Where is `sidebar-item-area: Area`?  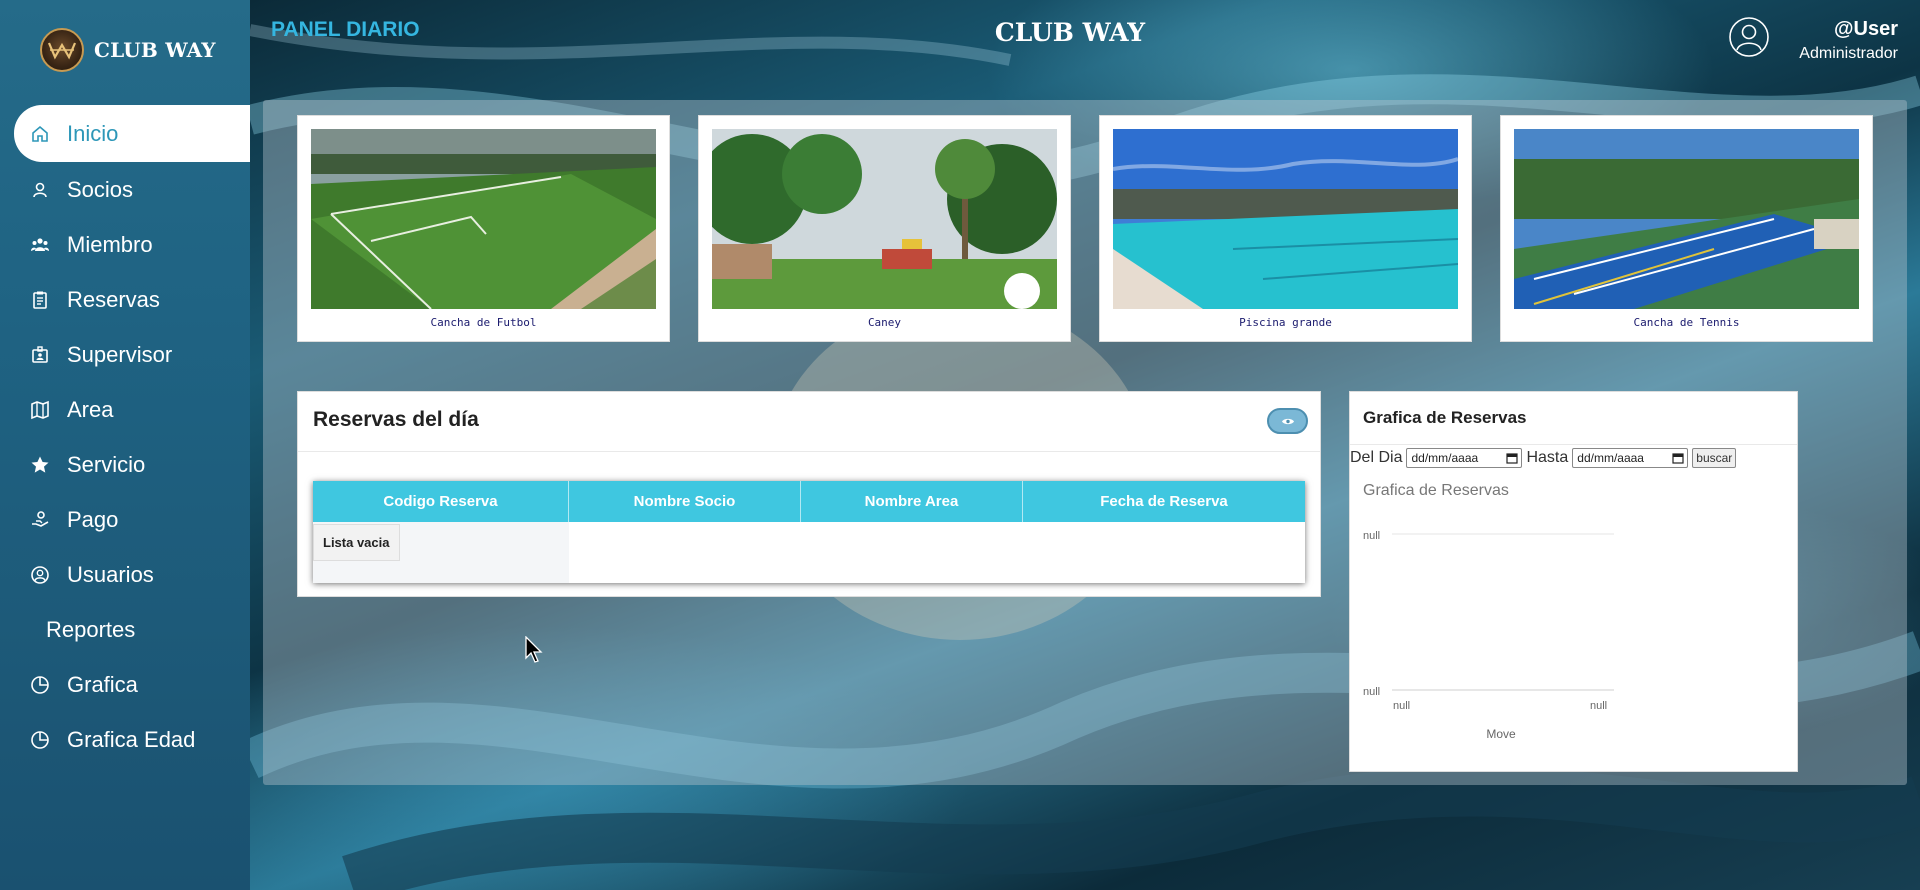 sidebar-item-area: Area is located at coordinates (125, 409).